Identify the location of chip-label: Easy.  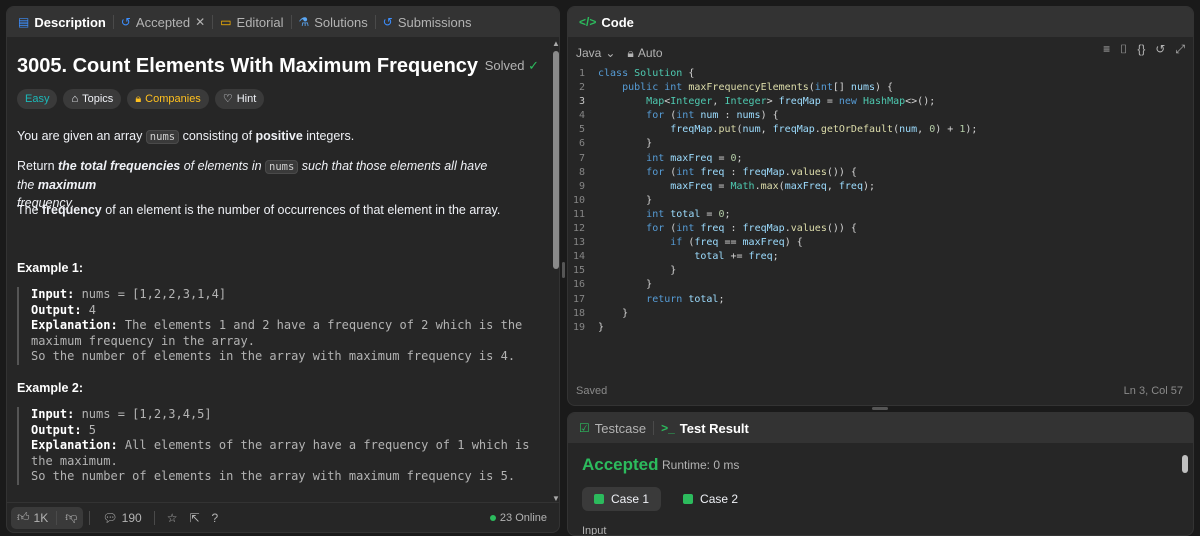
(37, 99).